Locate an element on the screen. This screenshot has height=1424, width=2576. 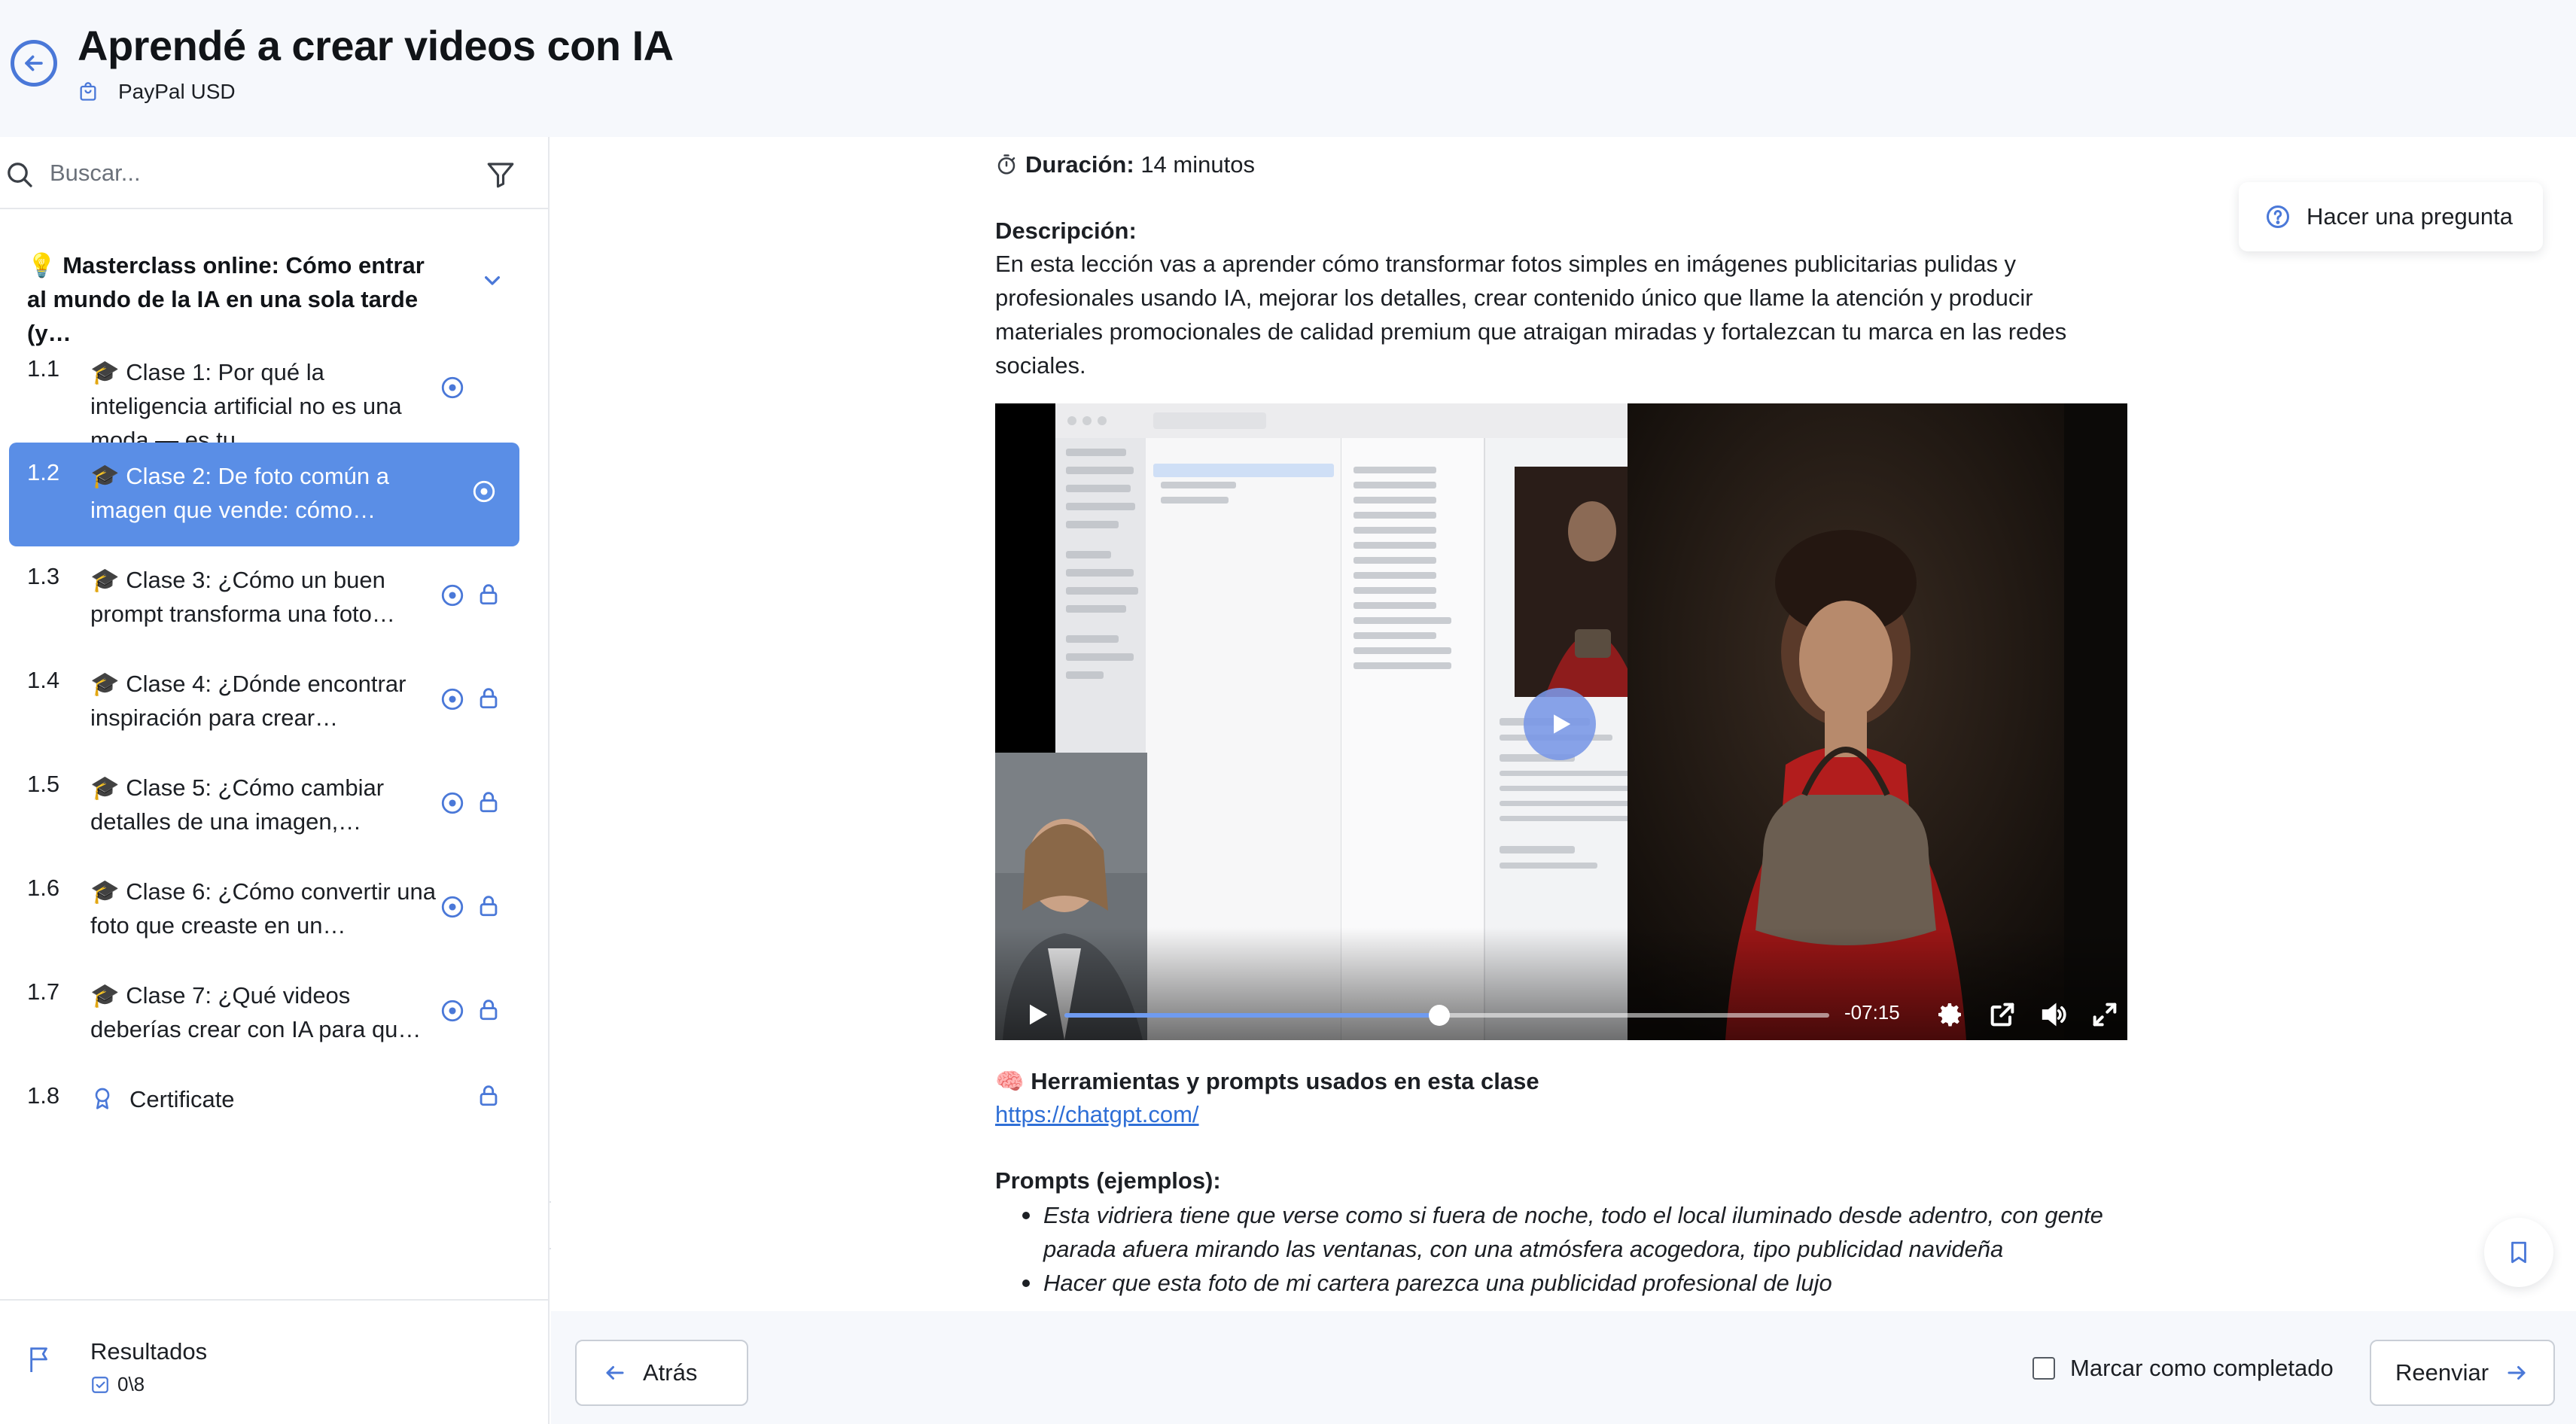
ask-question-label: Hacer una pregunta is located at coordinates (2410, 216).